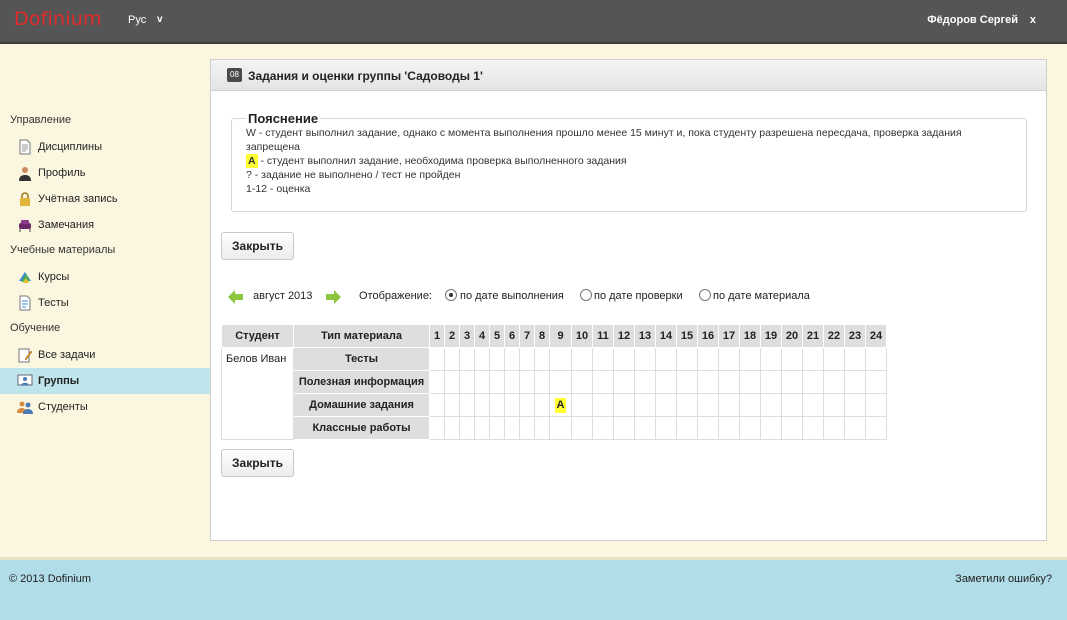  I want to click on sidebar-item-all-tasks: Все задачи, so click(105, 355).